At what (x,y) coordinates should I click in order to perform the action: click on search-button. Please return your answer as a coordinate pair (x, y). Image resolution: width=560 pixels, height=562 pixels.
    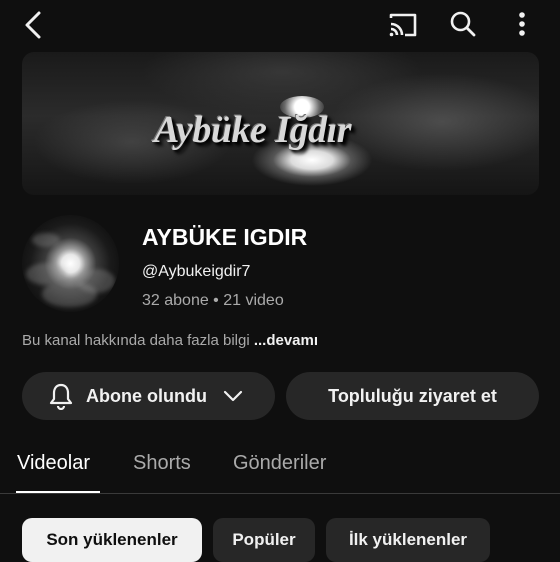
    Looking at the image, I should click on (463, 24).